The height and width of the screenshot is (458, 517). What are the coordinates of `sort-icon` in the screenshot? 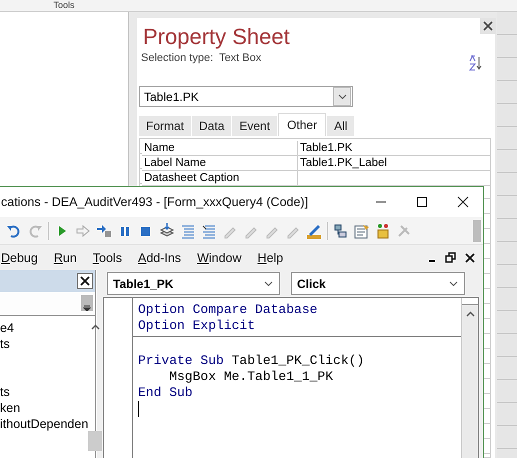 It's located at (476, 63).